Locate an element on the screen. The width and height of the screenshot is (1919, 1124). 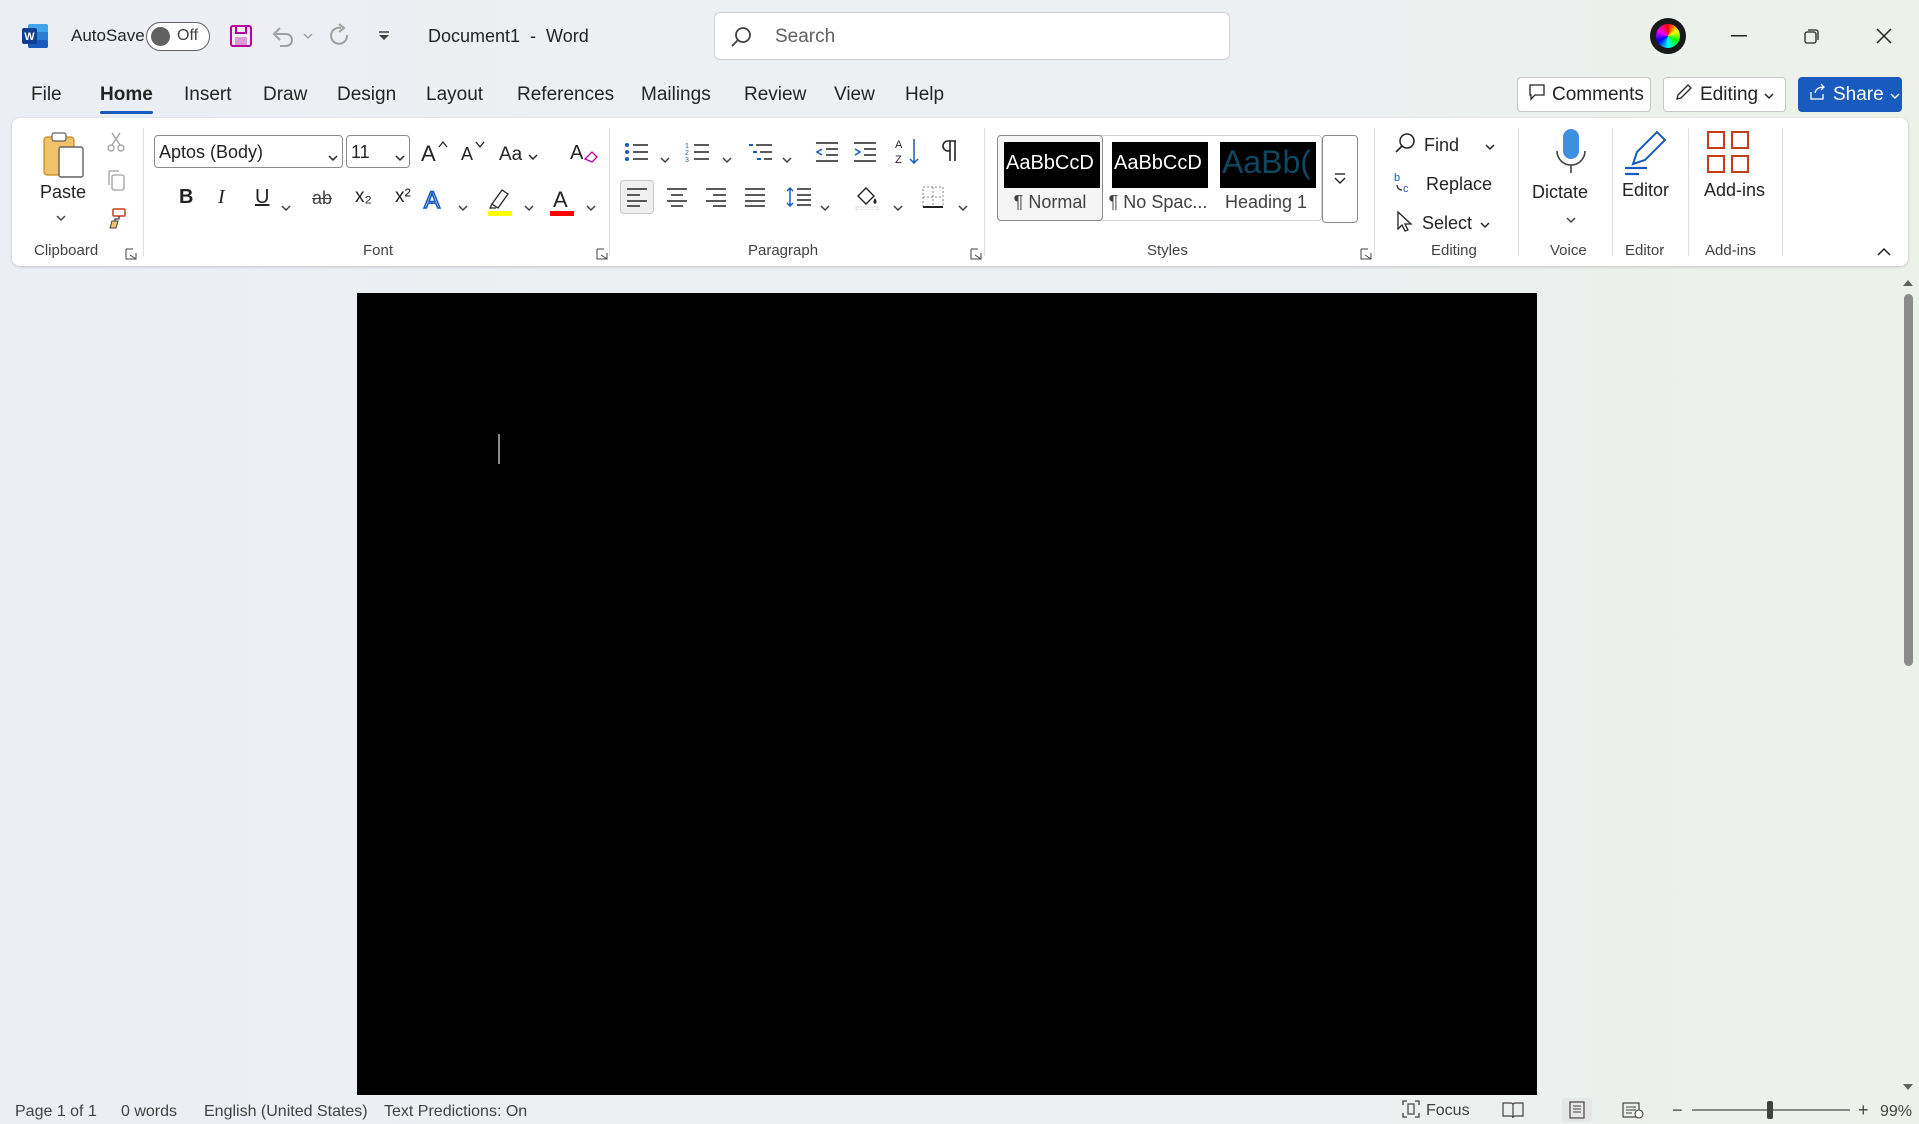
text-effects-dropdown-icon is located at coordinates (463, 206).